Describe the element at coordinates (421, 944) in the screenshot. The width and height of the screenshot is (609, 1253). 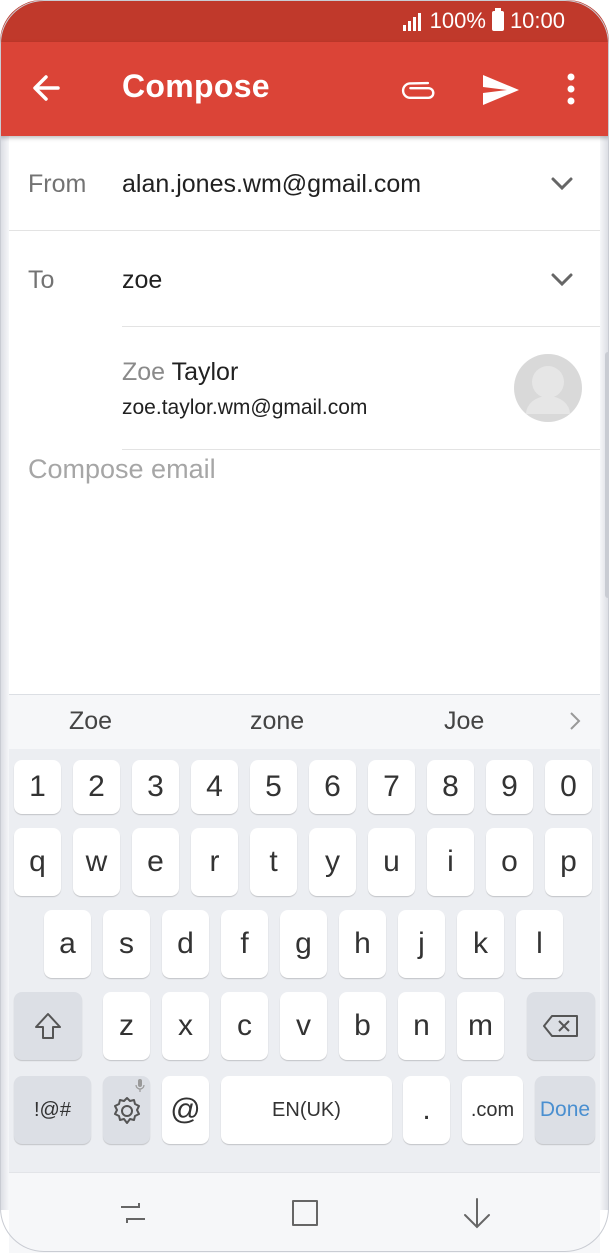
I see `key-j: j` at that location.